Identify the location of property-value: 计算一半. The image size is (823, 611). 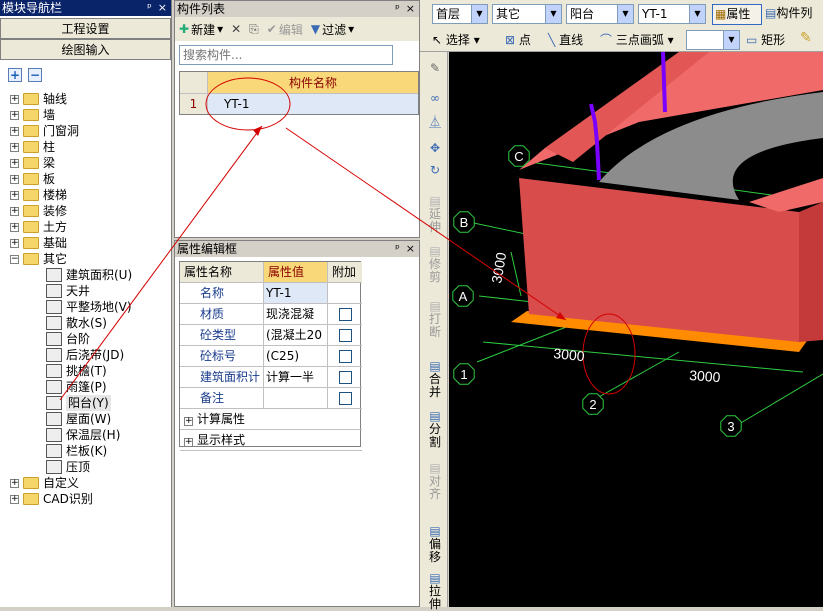
(296, 377).